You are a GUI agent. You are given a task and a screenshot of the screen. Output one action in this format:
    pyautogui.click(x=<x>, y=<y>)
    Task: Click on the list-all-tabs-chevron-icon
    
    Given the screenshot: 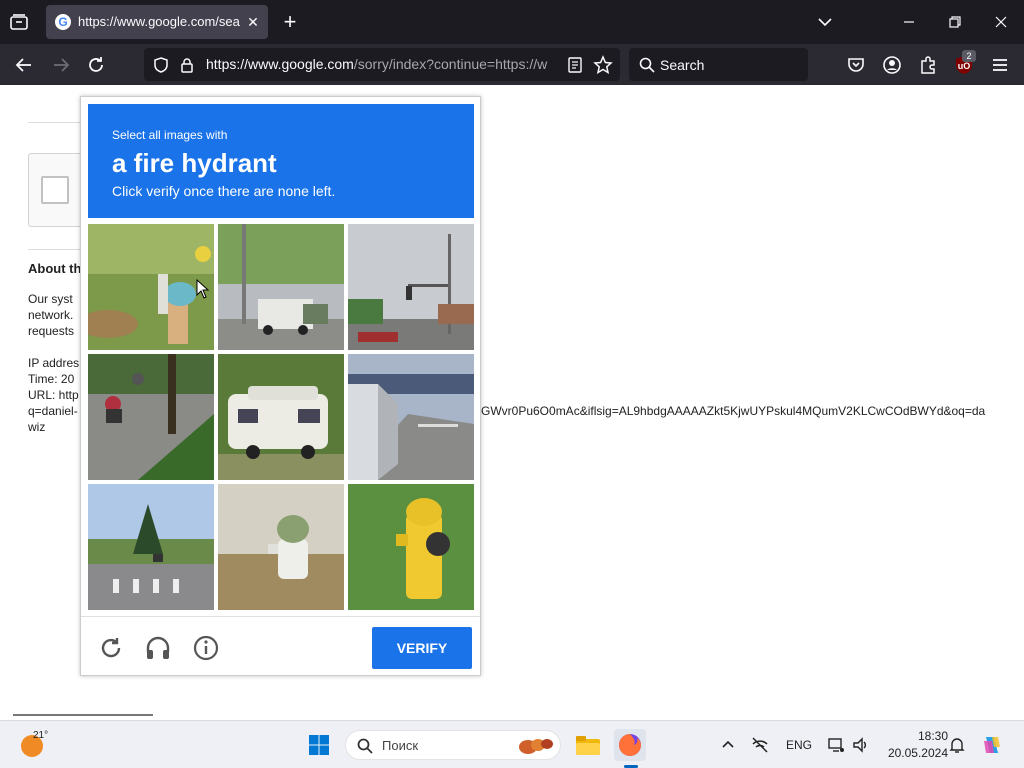 What is the action you would take?
    pyautogui.click(x=825, y=22)
    